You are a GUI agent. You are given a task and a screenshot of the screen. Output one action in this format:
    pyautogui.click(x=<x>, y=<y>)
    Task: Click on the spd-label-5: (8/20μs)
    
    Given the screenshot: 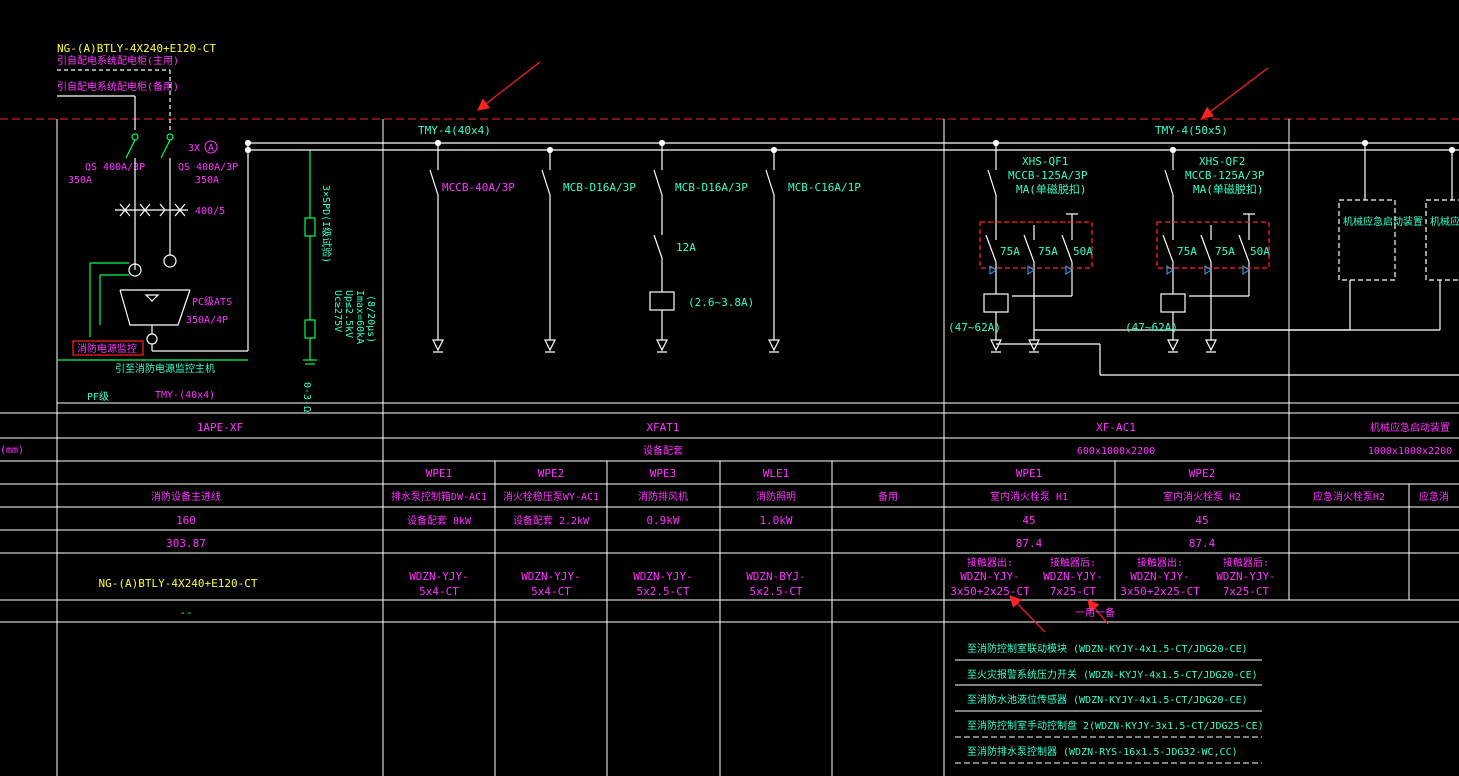 What is the action you would take?
    pyautogui.click(x=370, y=319)
    